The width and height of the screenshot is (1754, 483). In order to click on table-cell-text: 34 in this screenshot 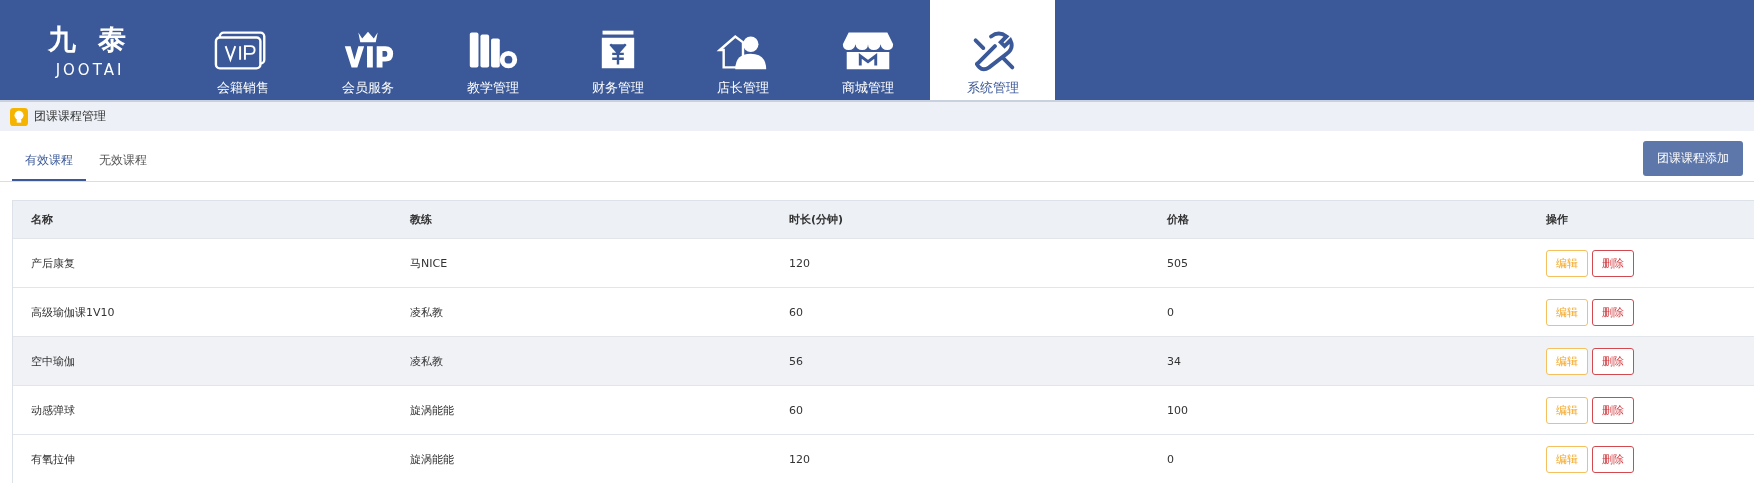, I will do `click(1174, 361)`.